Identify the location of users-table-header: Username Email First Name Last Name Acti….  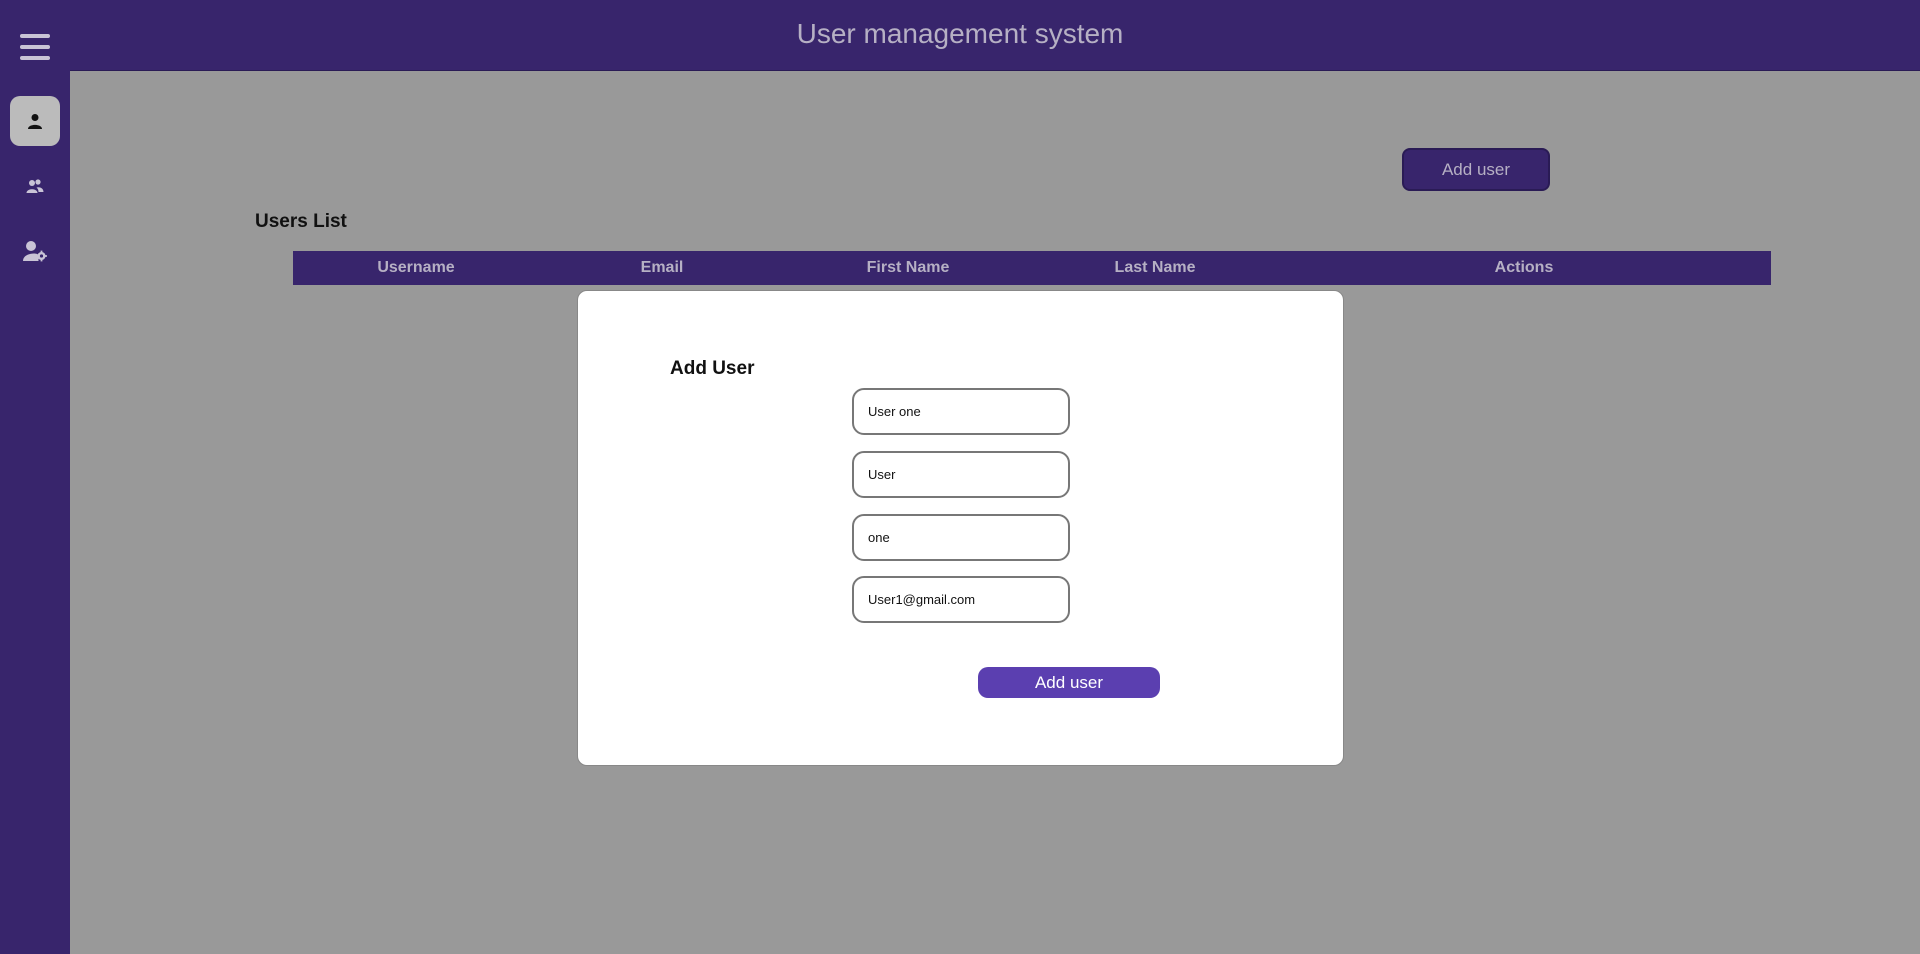
(1032, 268).